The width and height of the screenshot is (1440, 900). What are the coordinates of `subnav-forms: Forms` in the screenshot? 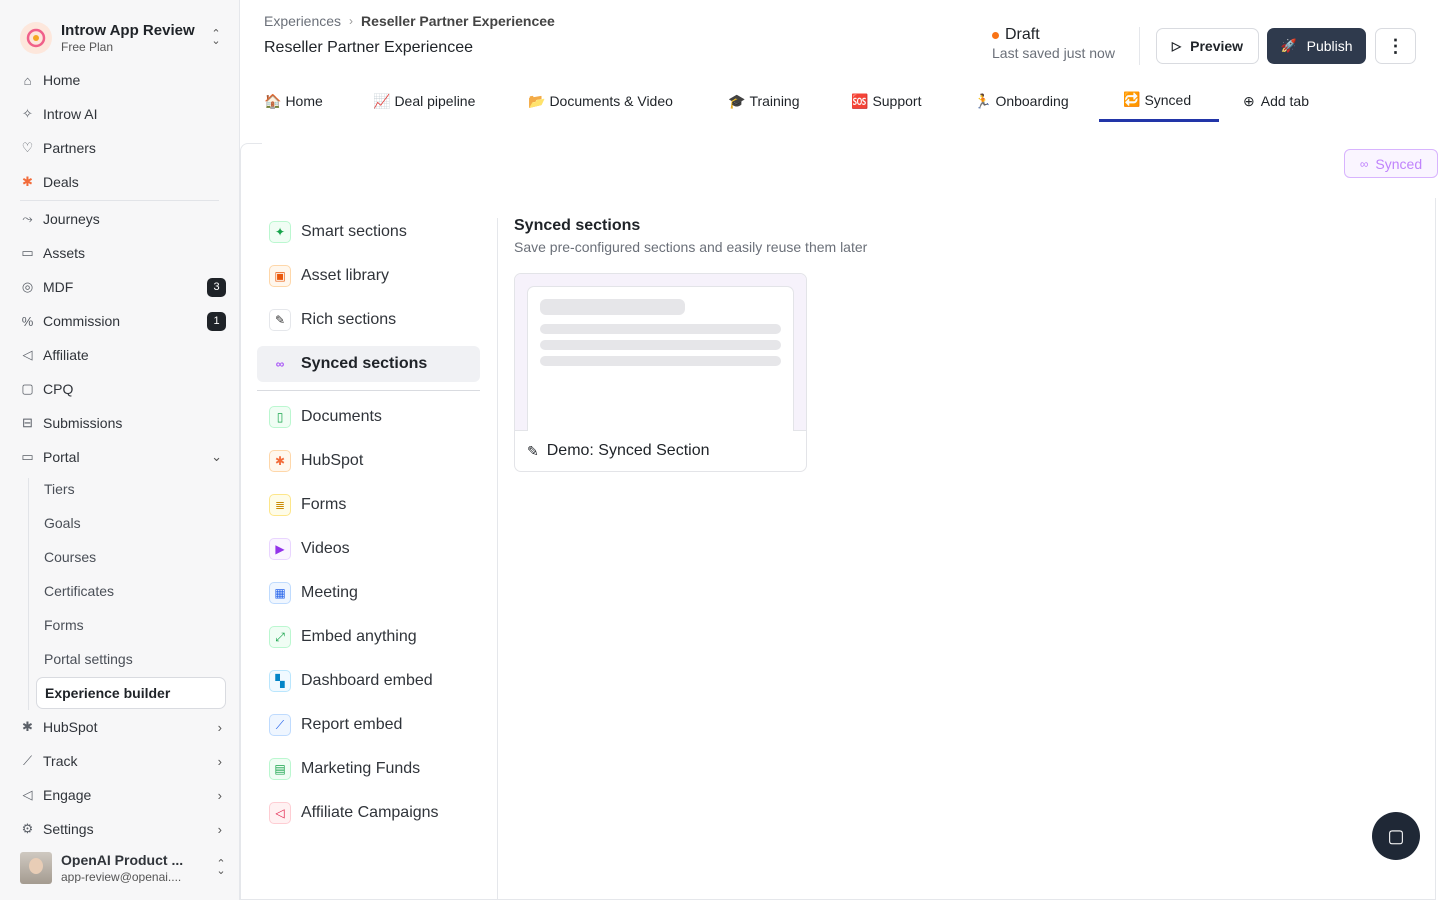 It's located at (131, 625).